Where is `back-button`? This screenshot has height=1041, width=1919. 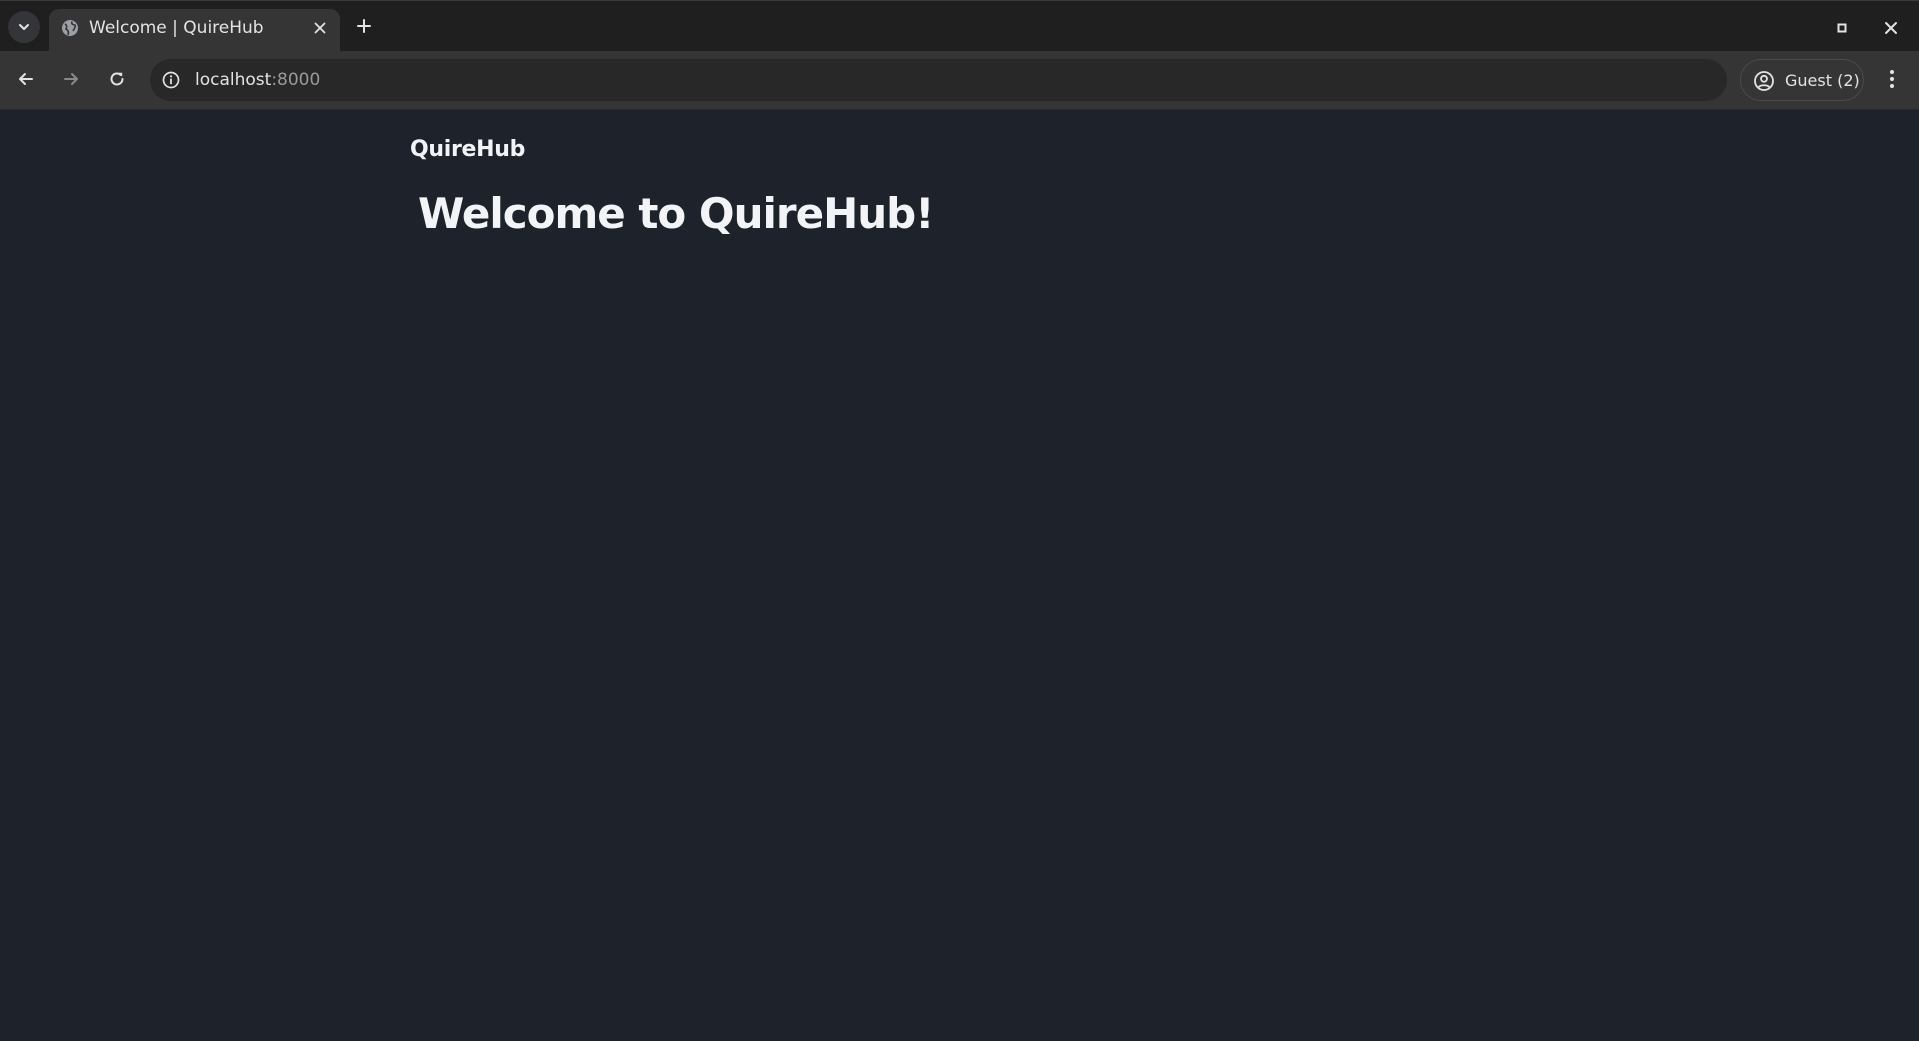
back-button is located at coordinates (26, 79).